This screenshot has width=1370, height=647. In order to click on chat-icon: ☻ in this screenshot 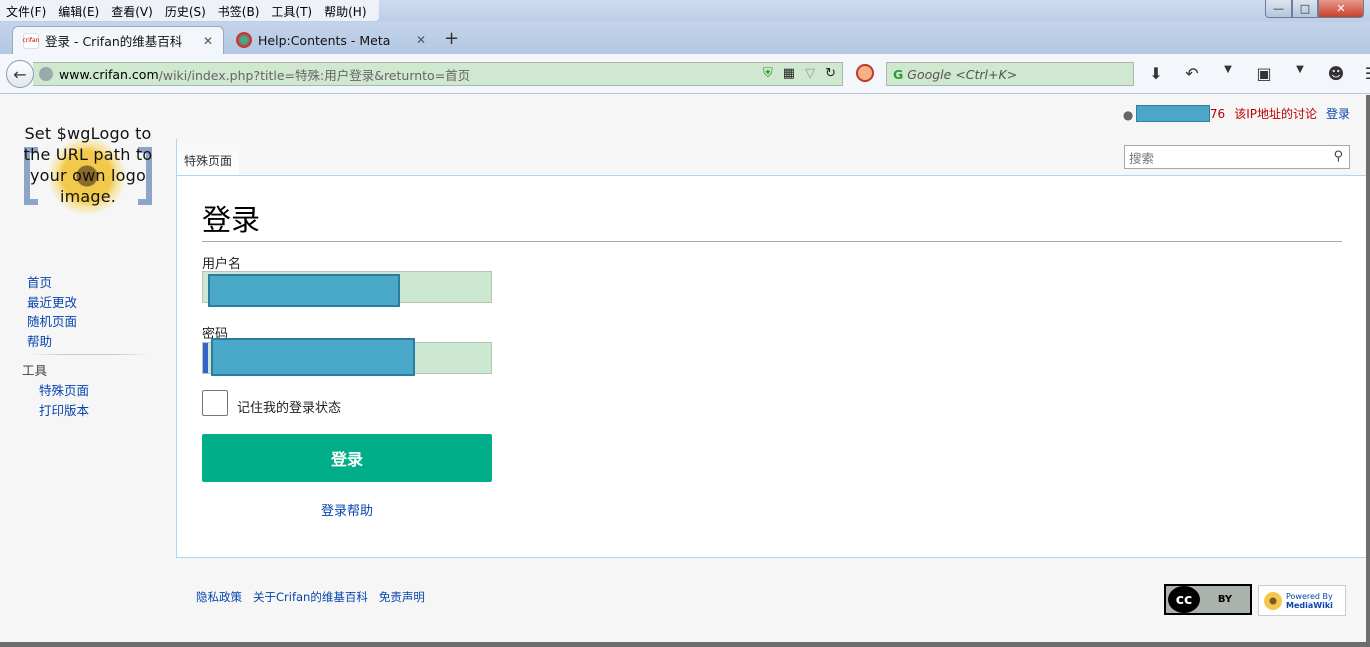, I will do `click(1336, 73)`.